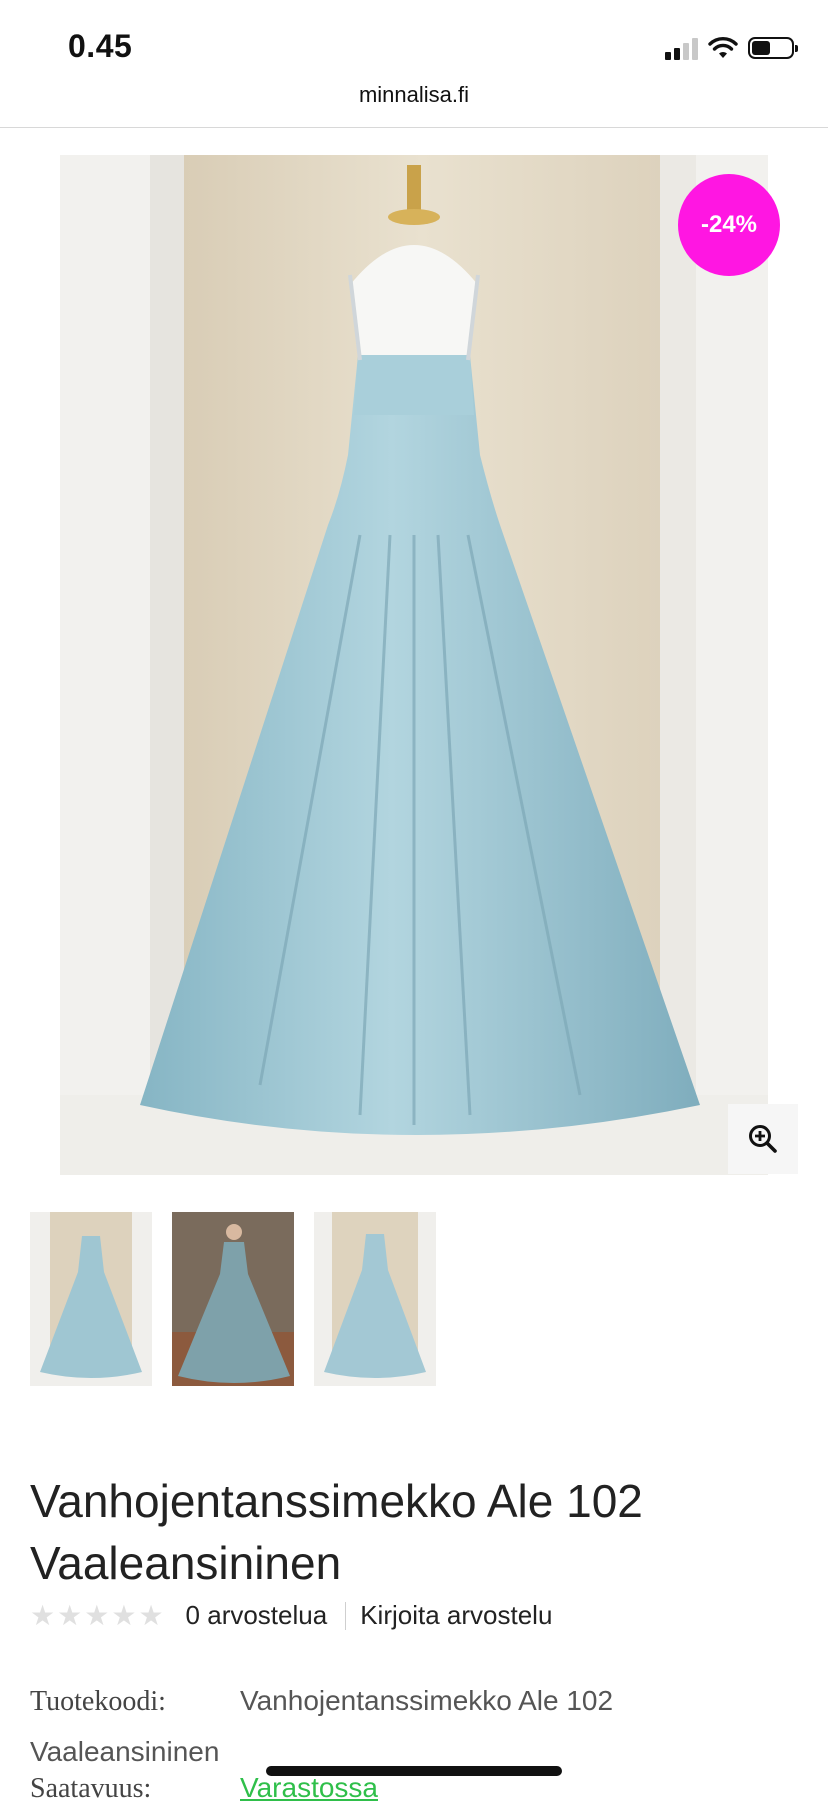  Describe the element at coordinates (98, 1701) in the screenshot. I see `product-code-label: Tuotekoodi:` at that location.